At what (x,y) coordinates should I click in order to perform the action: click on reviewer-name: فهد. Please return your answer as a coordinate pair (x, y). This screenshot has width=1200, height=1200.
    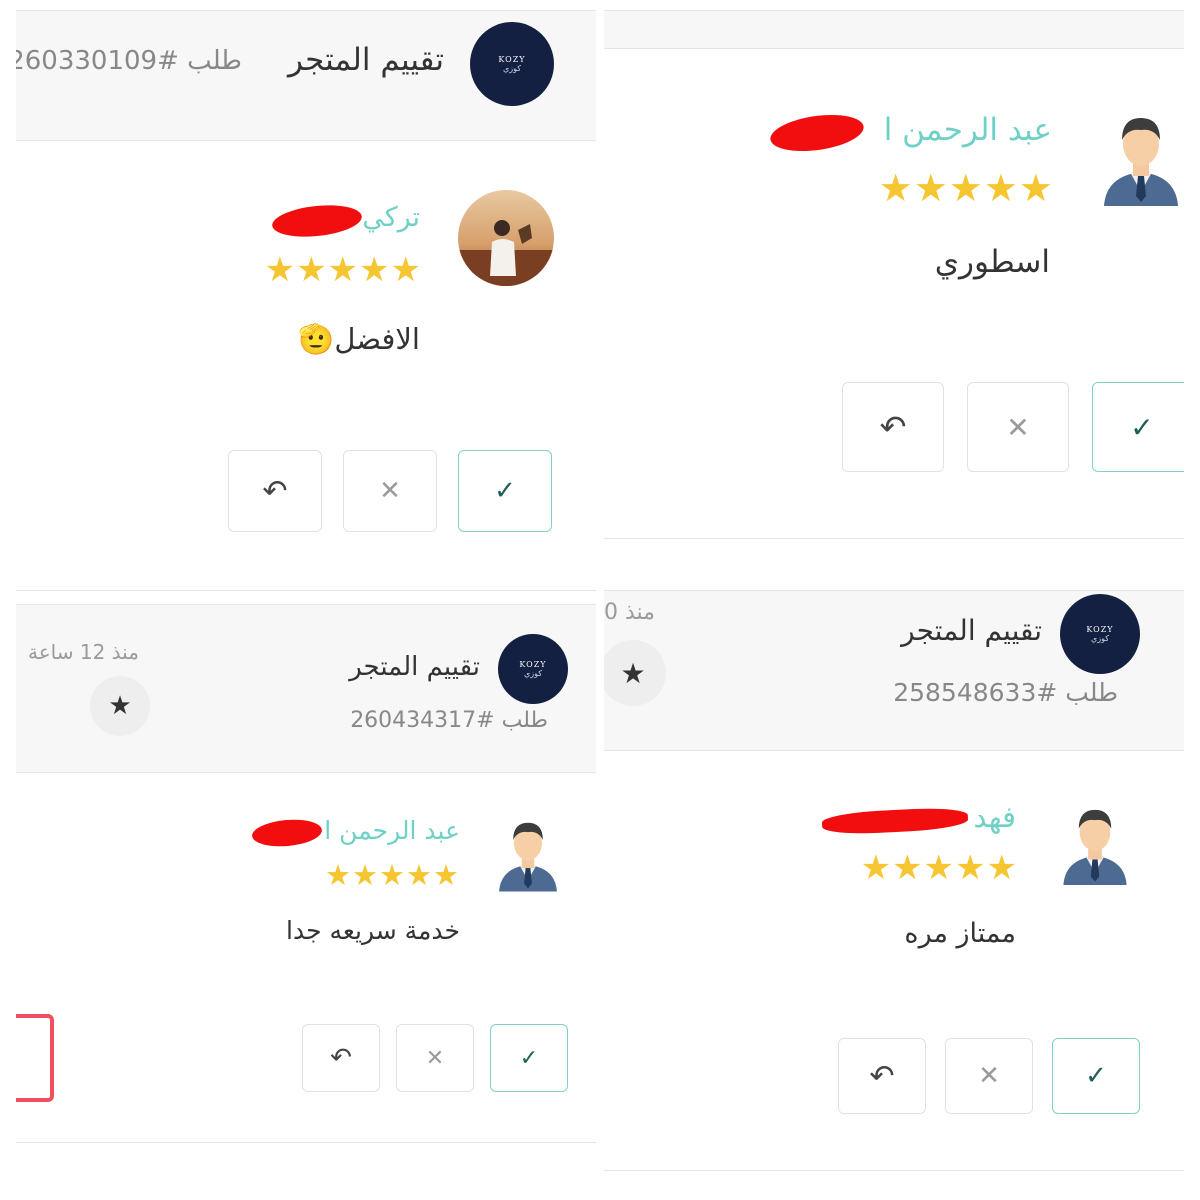
    Looking at the image, I should click on (994, 817).